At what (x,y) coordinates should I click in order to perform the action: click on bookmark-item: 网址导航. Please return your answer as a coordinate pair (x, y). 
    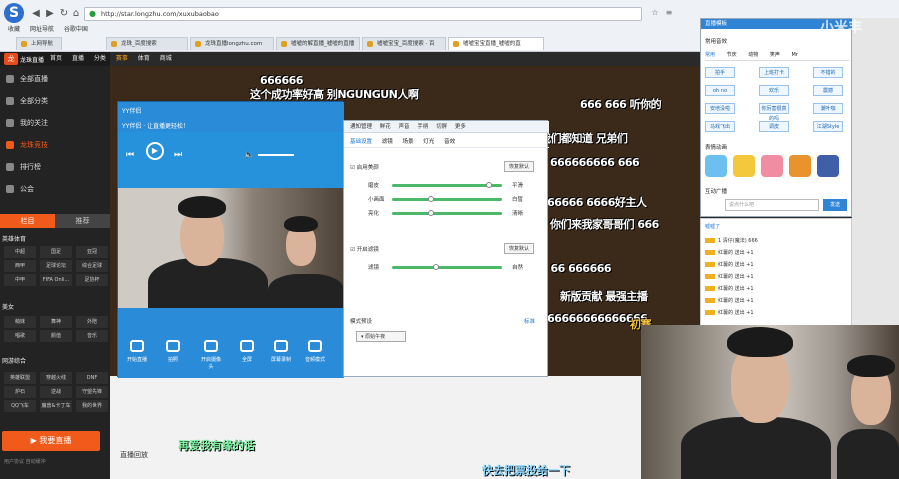
    Looking at the image, I should click on (42, 29).